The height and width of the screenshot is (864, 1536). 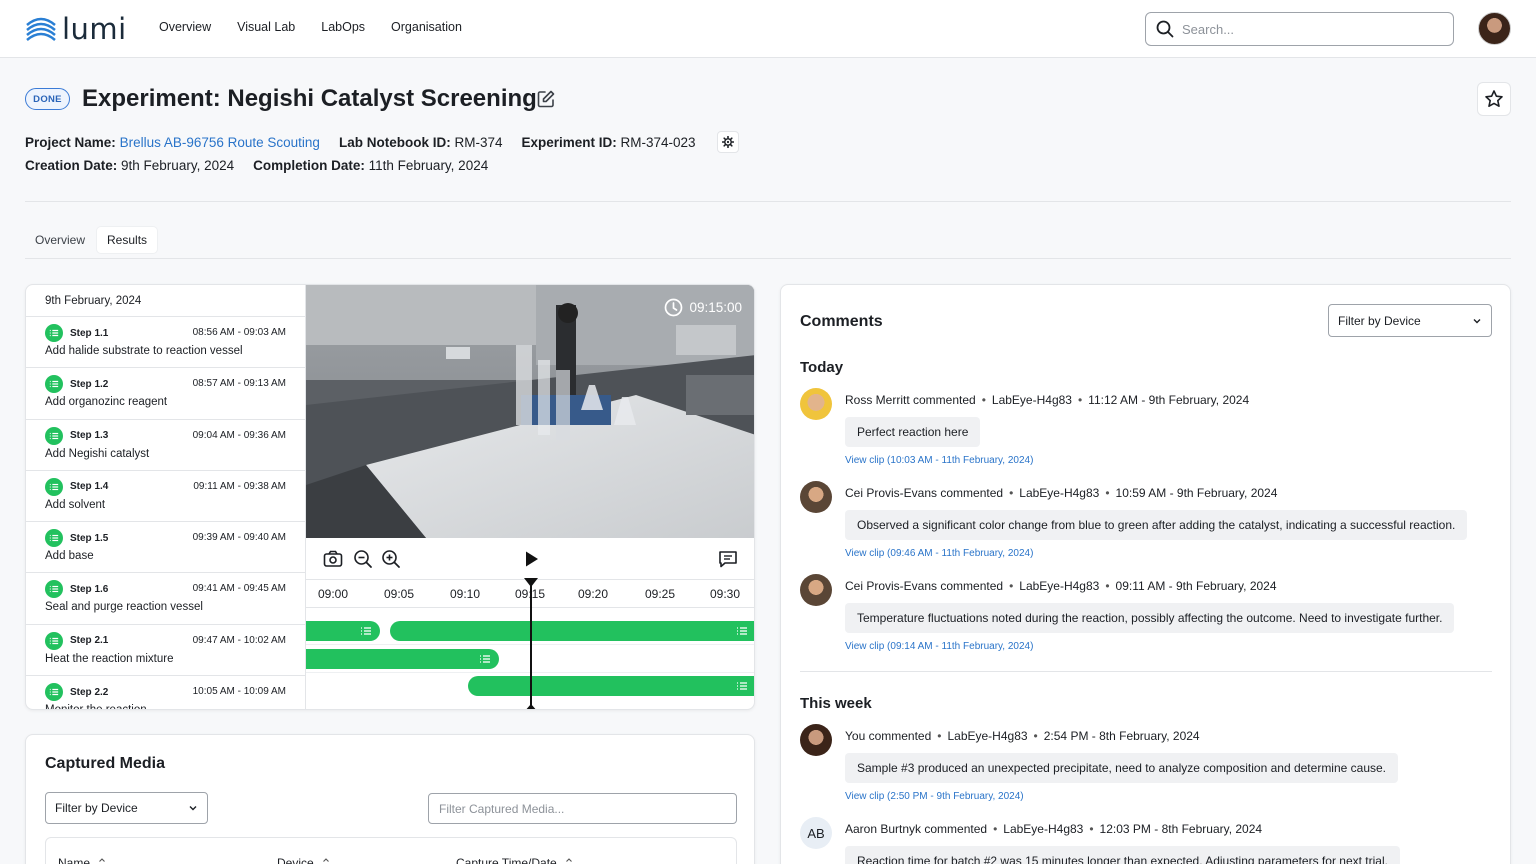 What do you see at coordinates (822, 367) in the screenshot?
I see `section-today: Today` at bounding box center [822, 367].